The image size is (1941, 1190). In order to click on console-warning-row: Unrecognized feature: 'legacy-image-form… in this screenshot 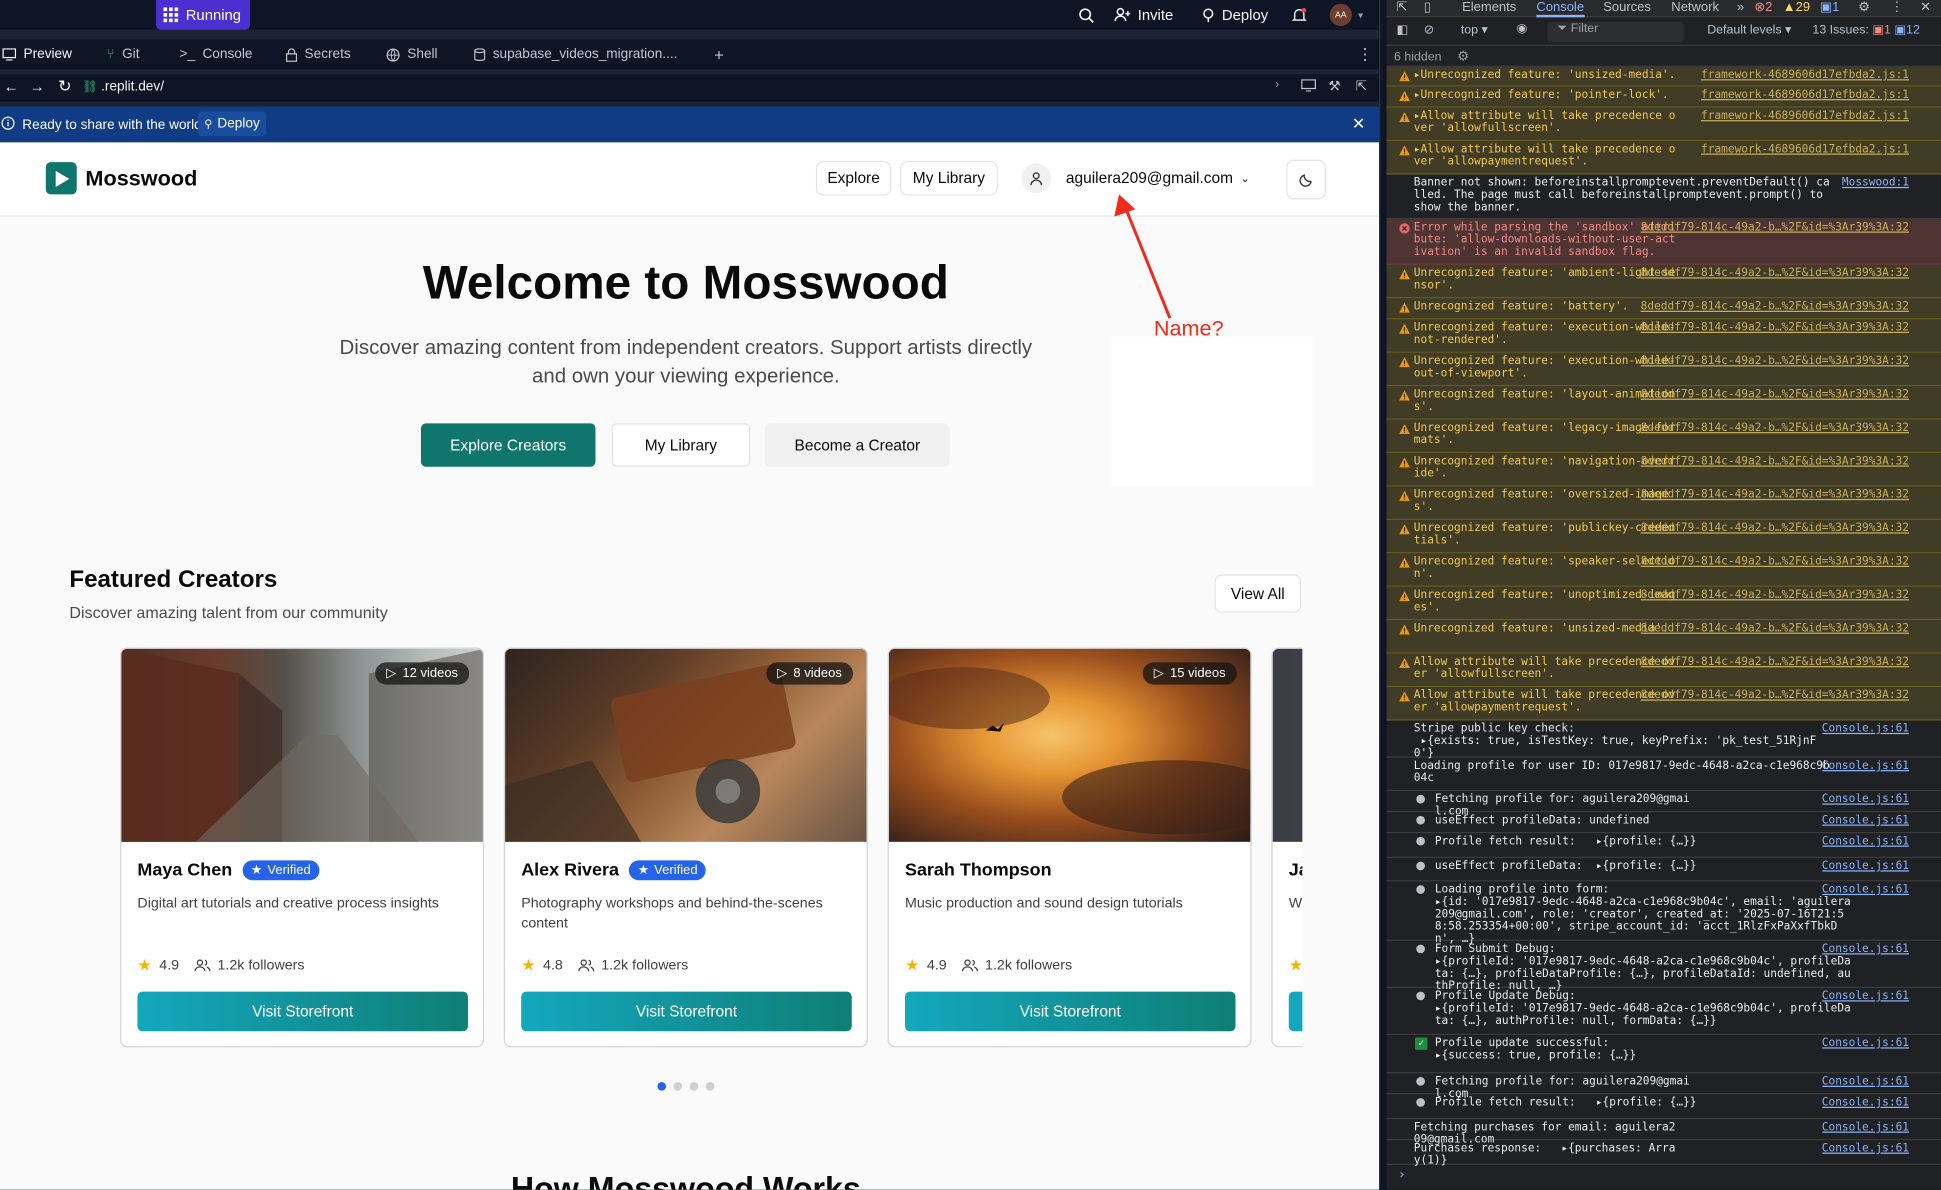, I will do `click(1663, 436)`.